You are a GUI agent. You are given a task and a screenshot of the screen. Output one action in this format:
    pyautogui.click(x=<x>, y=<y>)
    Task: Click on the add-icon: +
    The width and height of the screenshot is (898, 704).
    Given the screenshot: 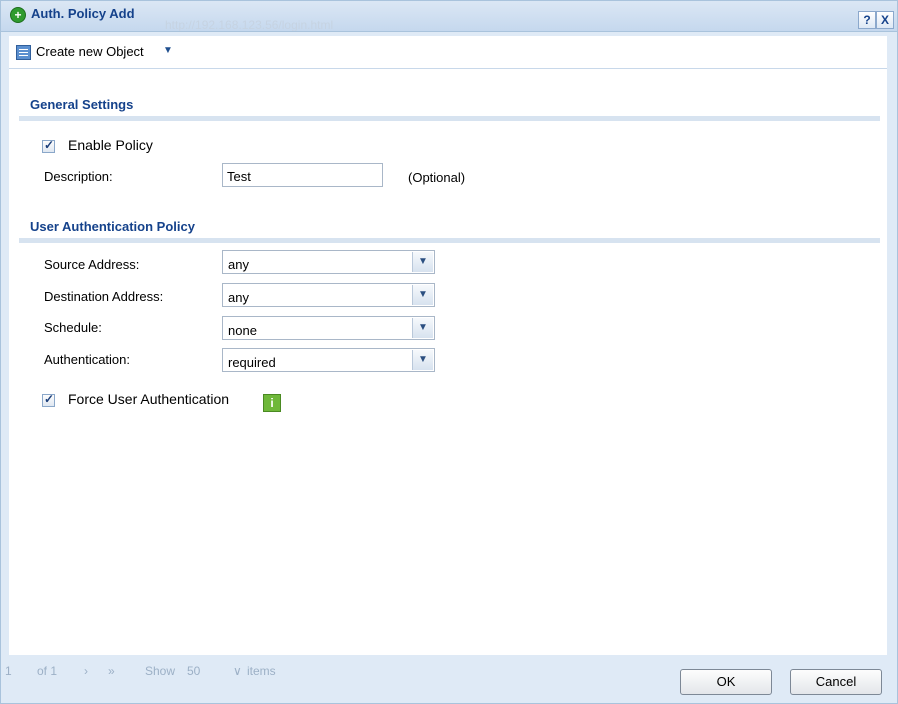 What is the action you would take?
    pyautogui.click(x=18, y=15)
    